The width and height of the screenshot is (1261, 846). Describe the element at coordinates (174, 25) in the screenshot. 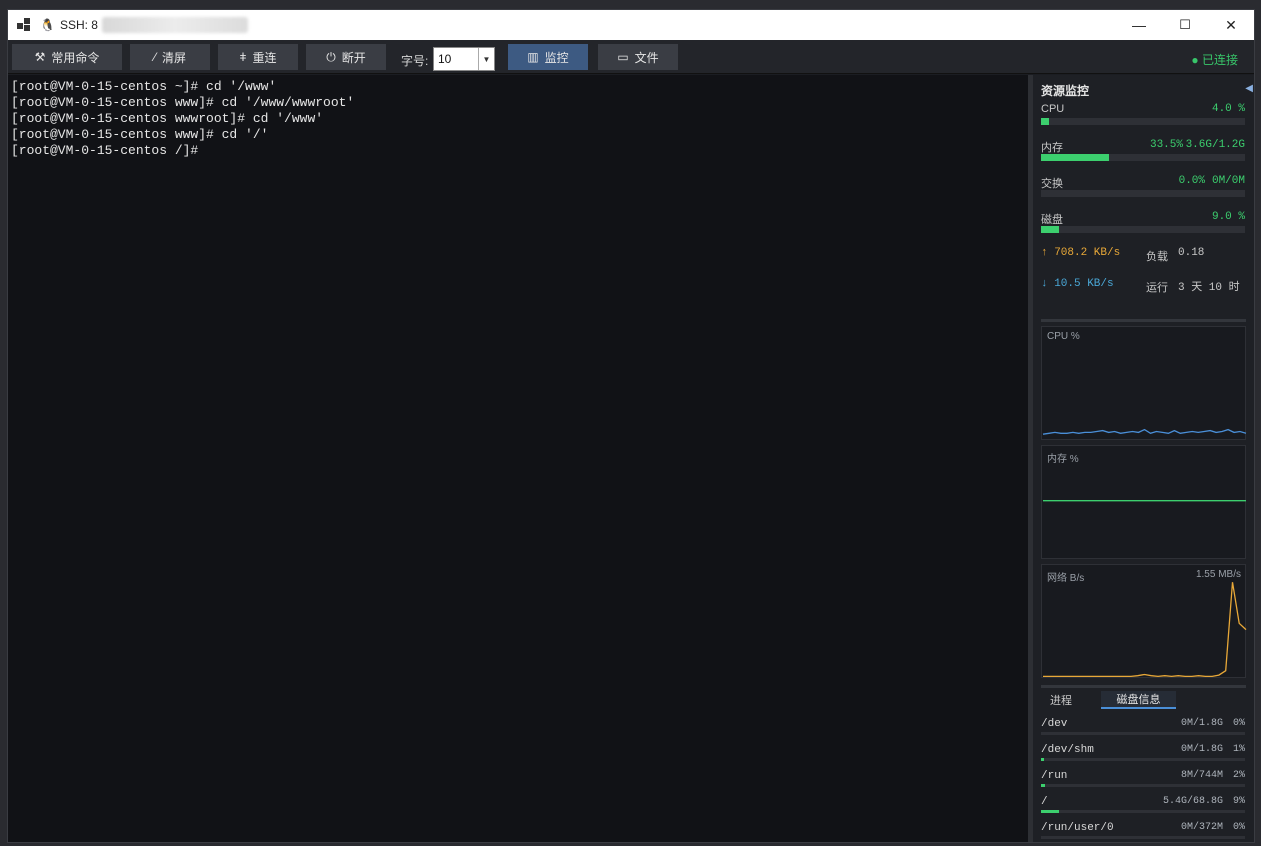

I see `redacted-host` at that location.